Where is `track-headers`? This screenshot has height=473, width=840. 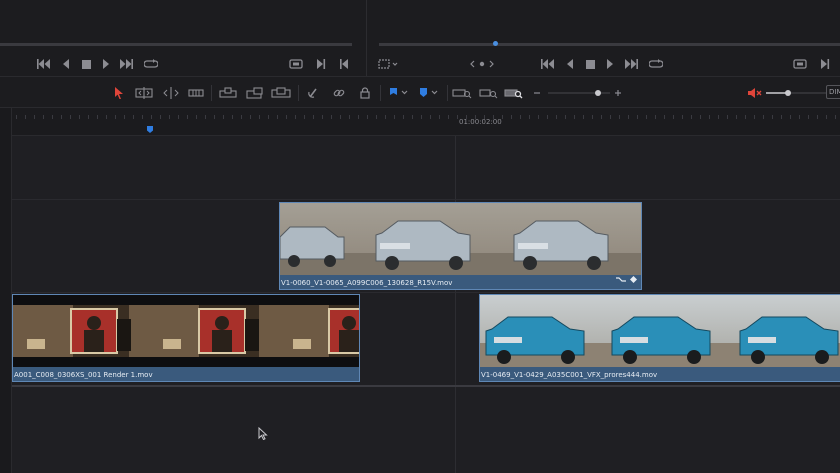
track-headers is located at coordinates (6, 290).